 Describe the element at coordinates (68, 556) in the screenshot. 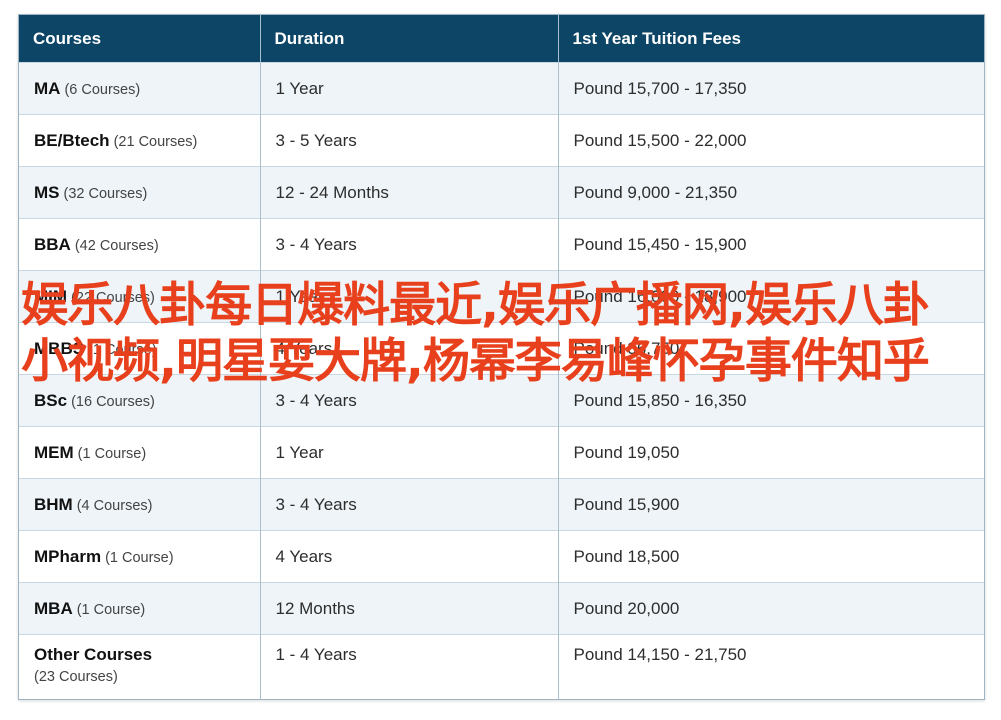

I see `course-name: MPharm` at that location.